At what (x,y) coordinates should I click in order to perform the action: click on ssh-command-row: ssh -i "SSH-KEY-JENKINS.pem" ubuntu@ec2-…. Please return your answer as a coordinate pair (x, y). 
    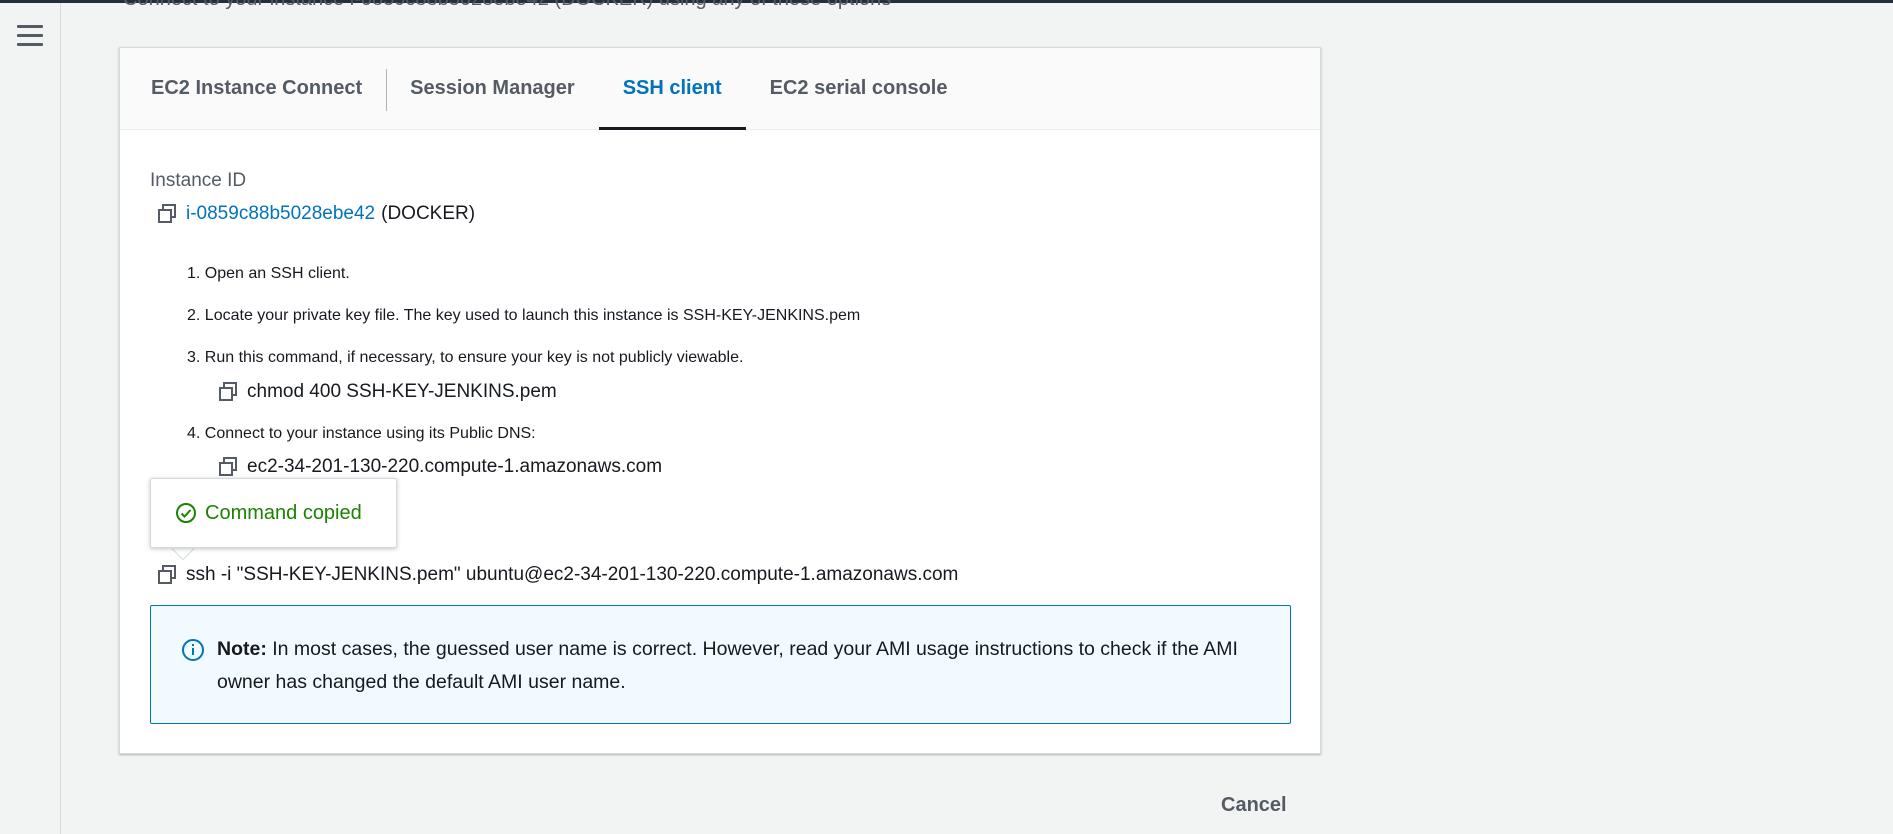
    Looking at the image, I should click on (557, 575).